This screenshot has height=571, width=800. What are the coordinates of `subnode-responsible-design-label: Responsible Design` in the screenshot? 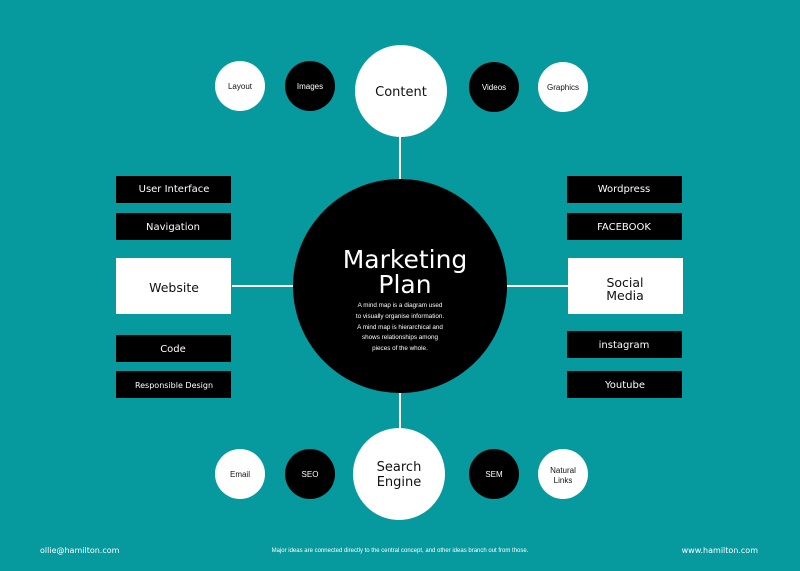 It's located at (174, 385).